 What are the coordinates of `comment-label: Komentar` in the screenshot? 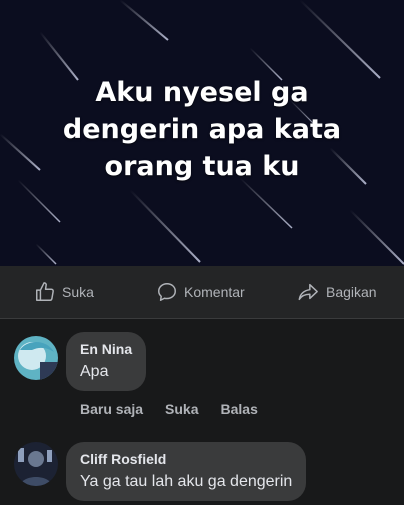 It's located at (214, 292).